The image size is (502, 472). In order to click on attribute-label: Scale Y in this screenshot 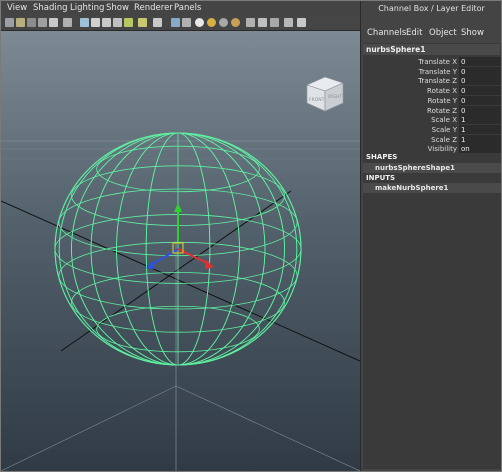, I will do `click(444, 129)`.